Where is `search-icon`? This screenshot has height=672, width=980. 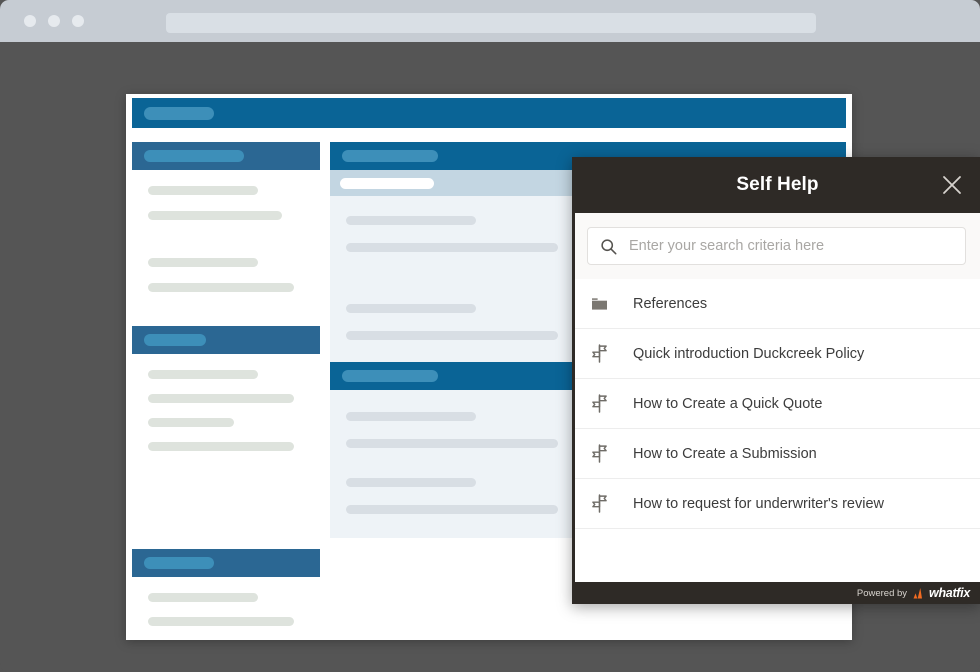 search-icon is located at coordinates (614, 246).